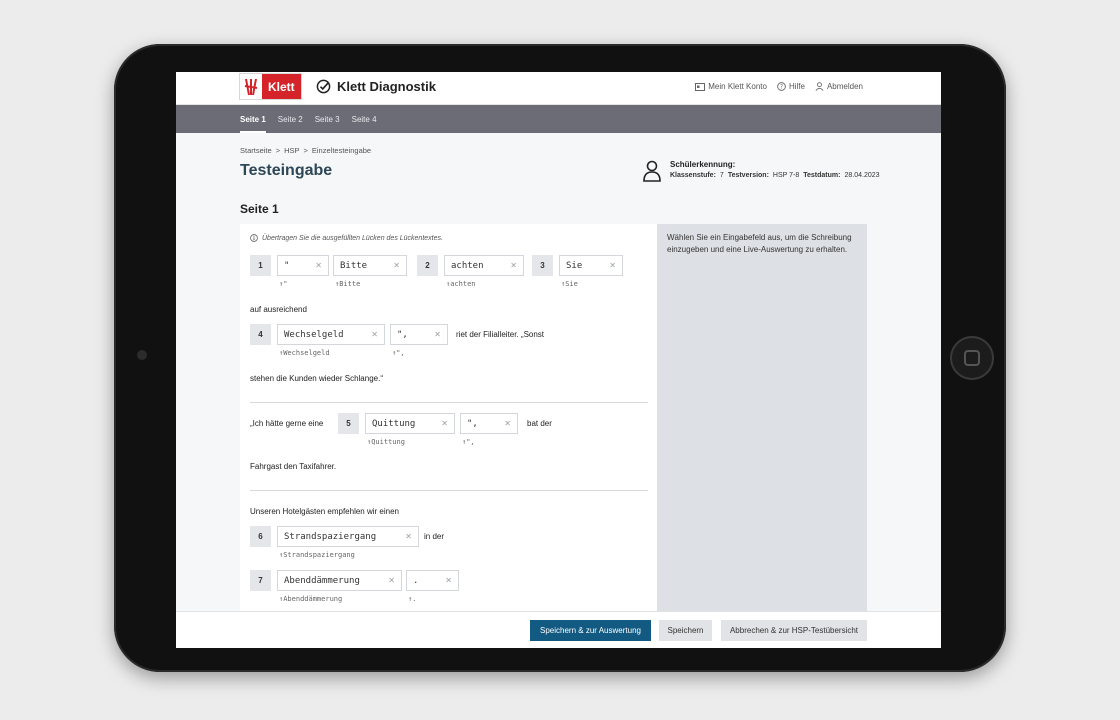 This screenshot has width=1120, height=720. What do you see at coordinates (330, 536) in the screenshot?
I see `gap-value: Strandspaziergang` at bounding box center [330, 536].